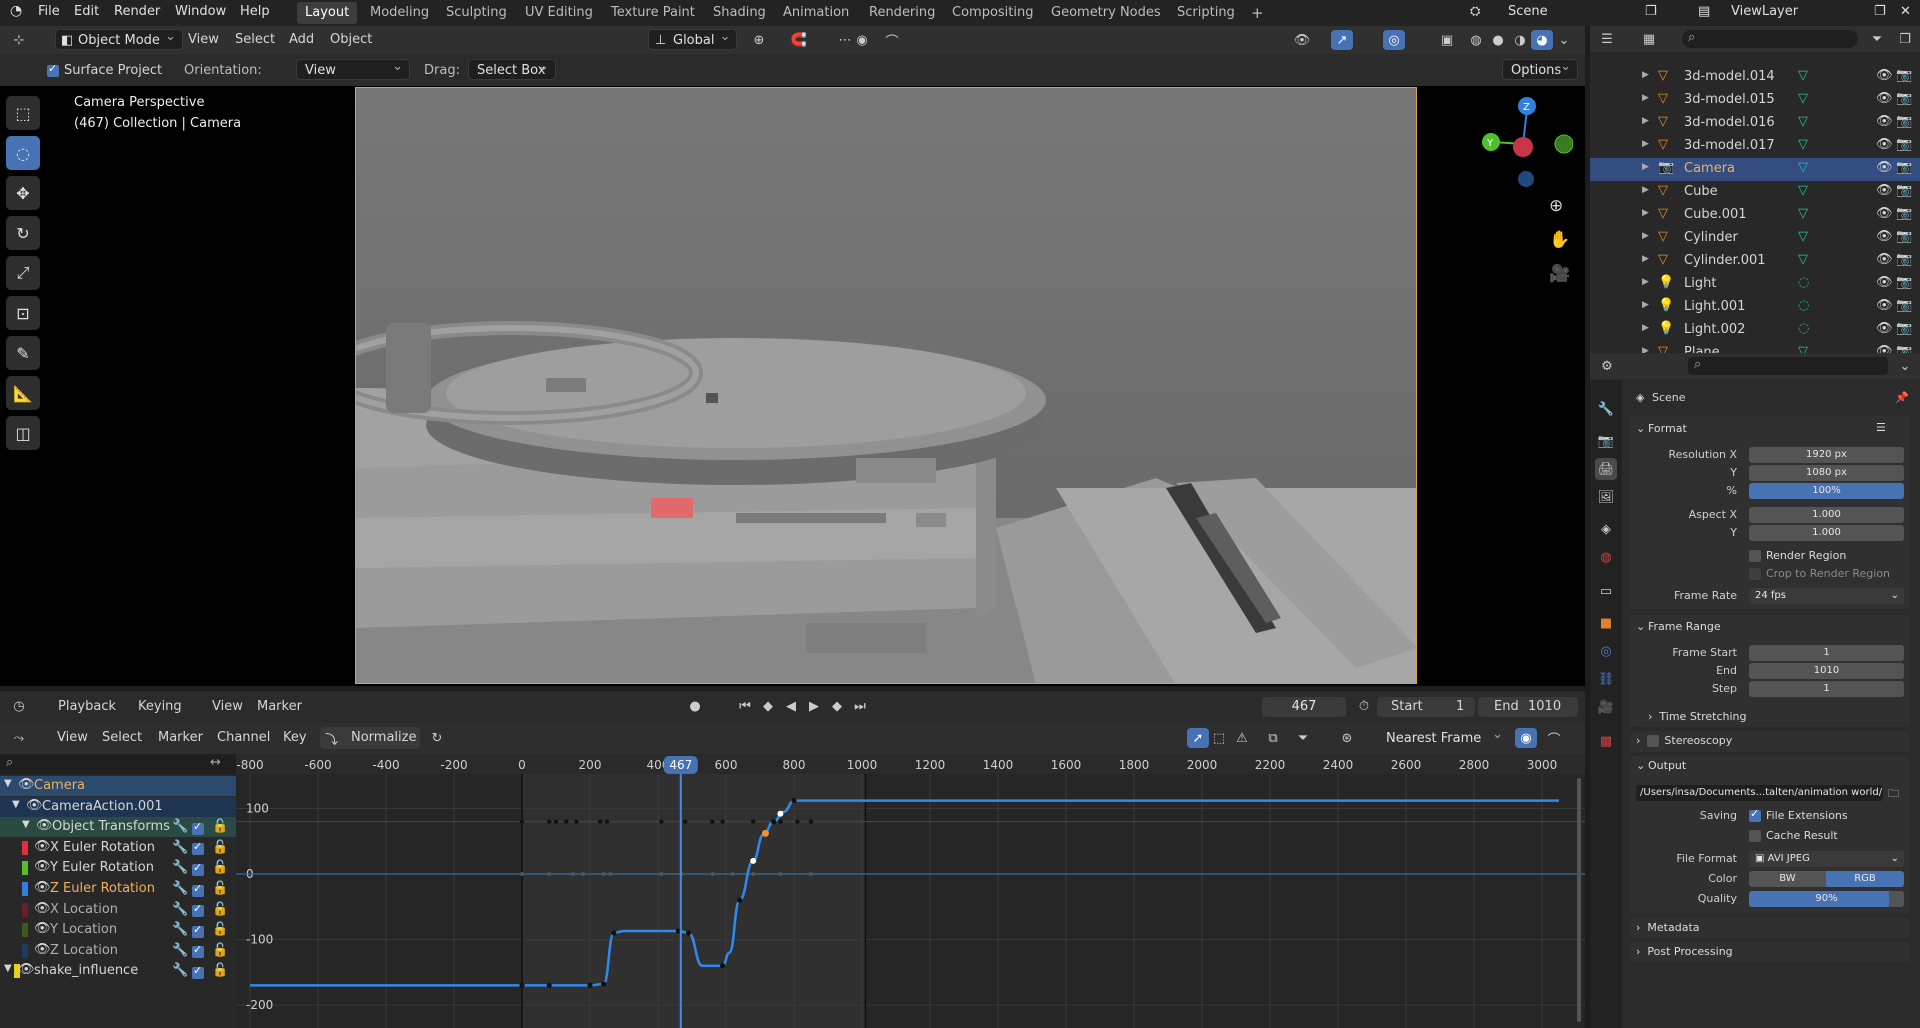 Image resolution: width=1920 pixels, height=1028 pixels. What do you see at coordinates (23, 393) in the screenshot?
I see `measure-tool-icon: 📐` at bounding box center [23, 393].